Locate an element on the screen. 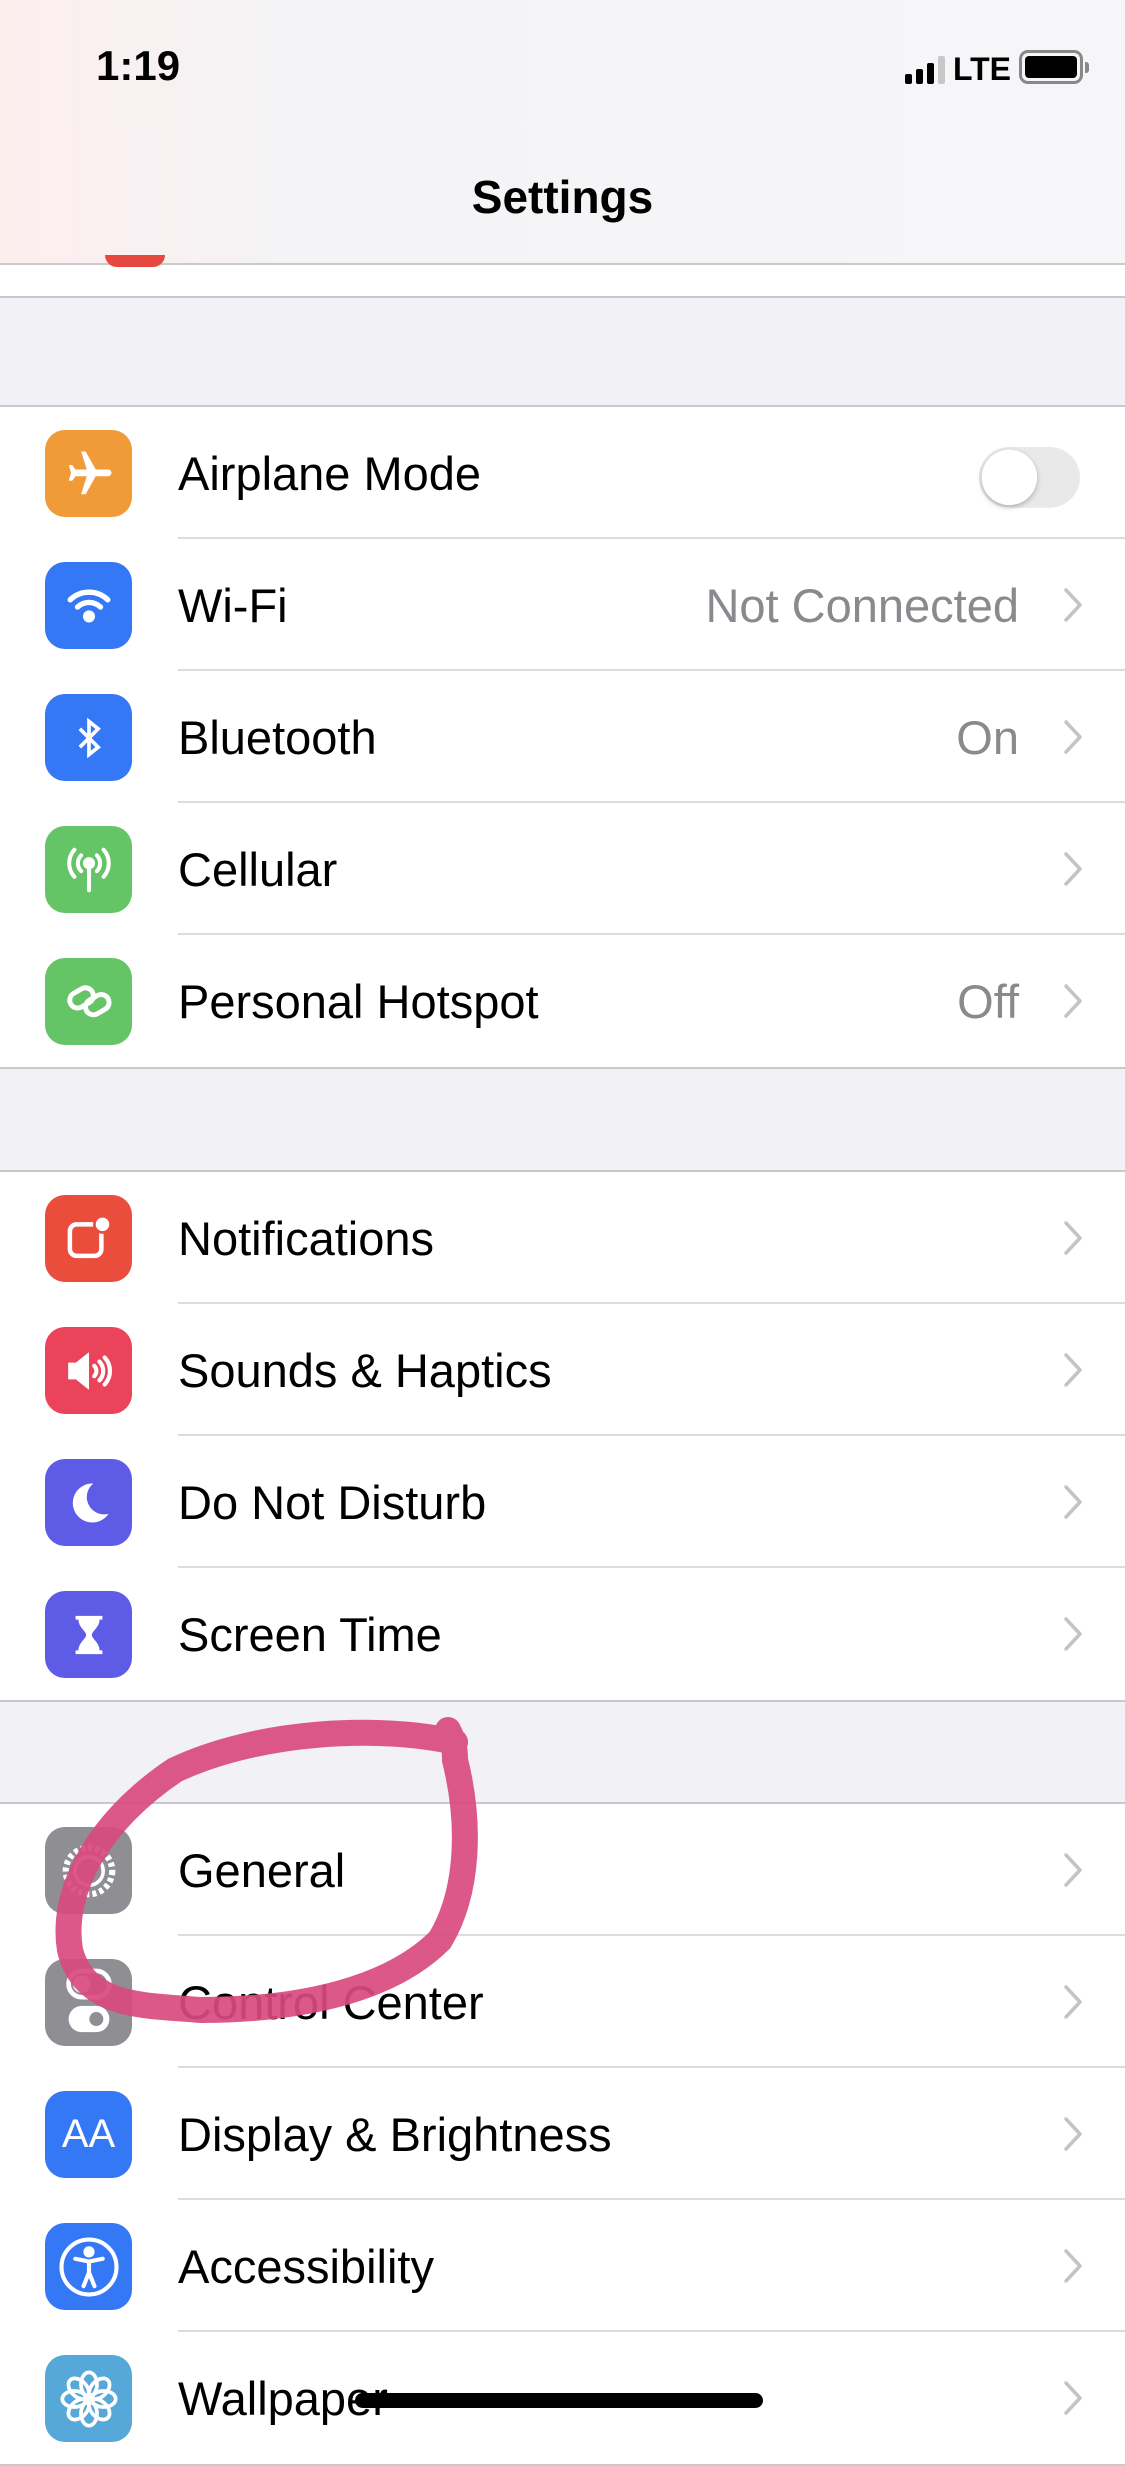 This screenshot has height=2466, width=1125. settings-row-airplane-mode: Airplane Mode is located at coordinates (562, 473).